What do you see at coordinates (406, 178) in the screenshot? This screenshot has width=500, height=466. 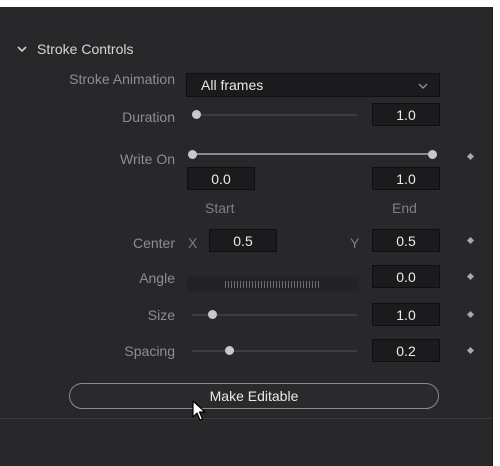 I see `write-on-end-field: 1.0` at bounding box center [406, 178].